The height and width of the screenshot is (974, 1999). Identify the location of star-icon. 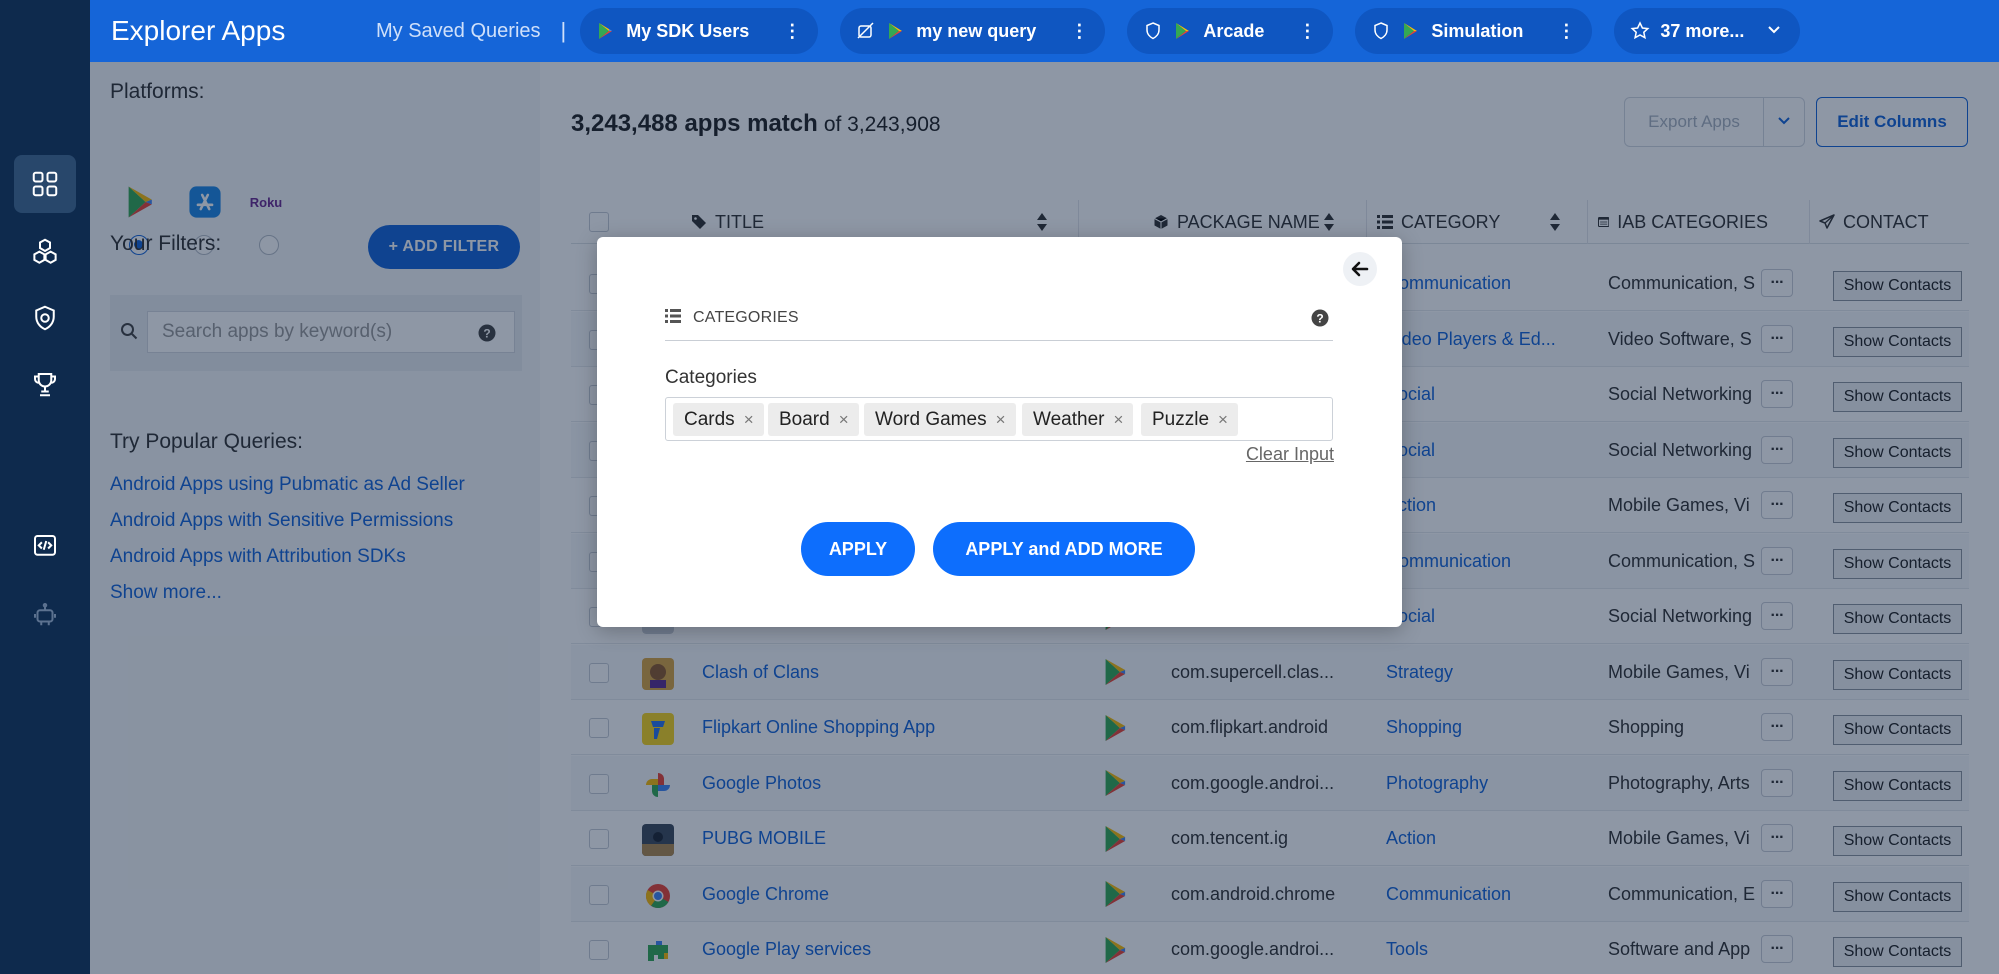
(1640, 31).